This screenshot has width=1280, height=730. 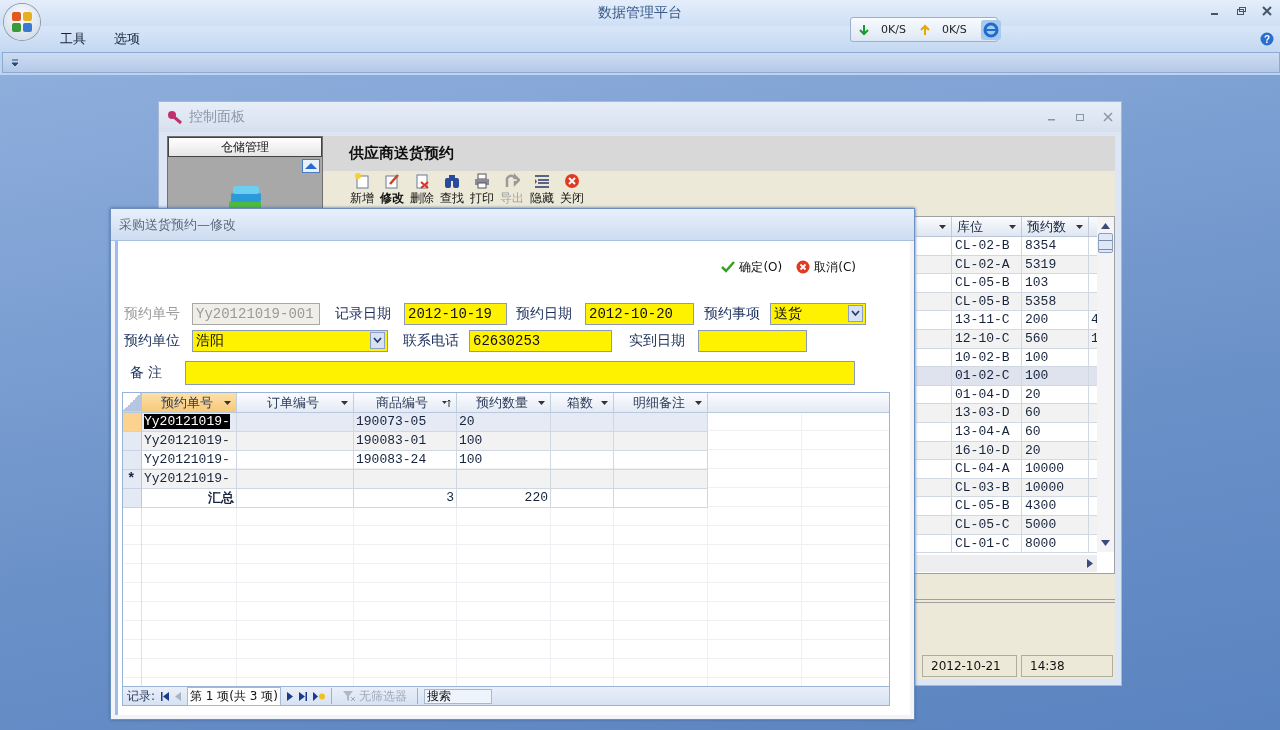 What do you see at coordinates (752, 267) in the screenshot?
I see `confirm-button: 确定(O)` at bounding box center [752, 267].